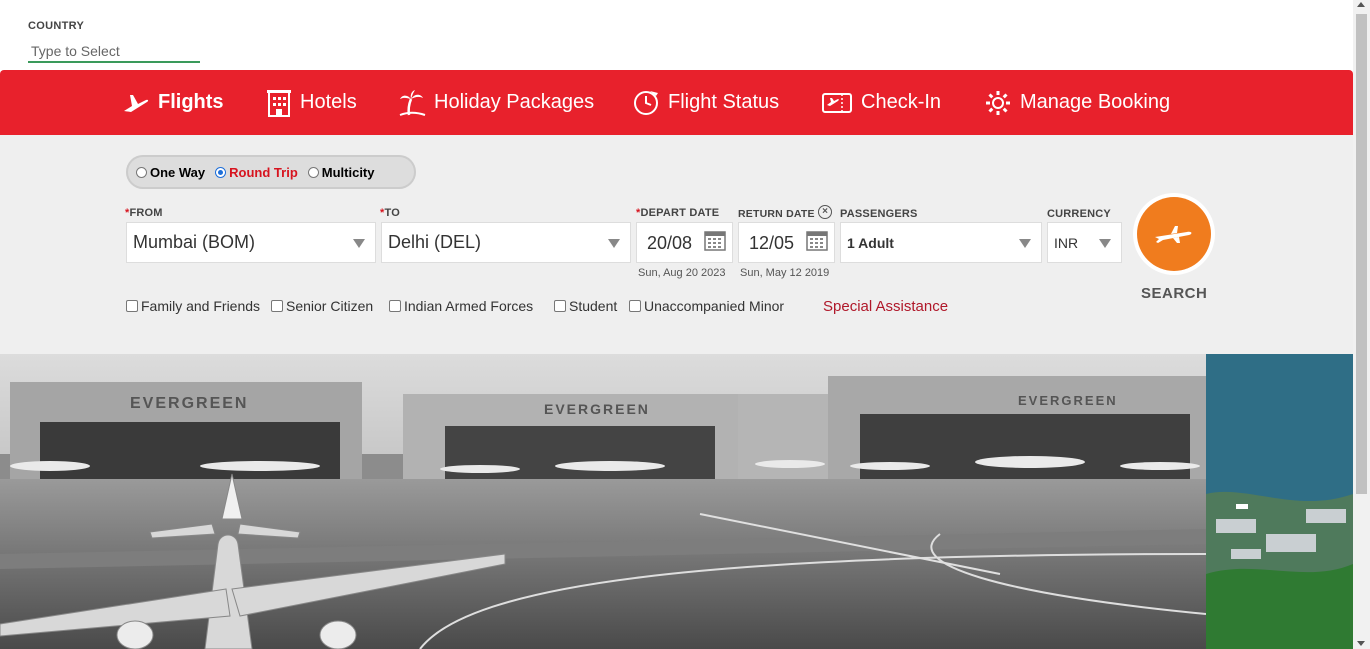 The image size is (1370, 649). Describe the element at coordinates (1361, 643) in the screenshot. I see `scroll-down-icon` at that location.